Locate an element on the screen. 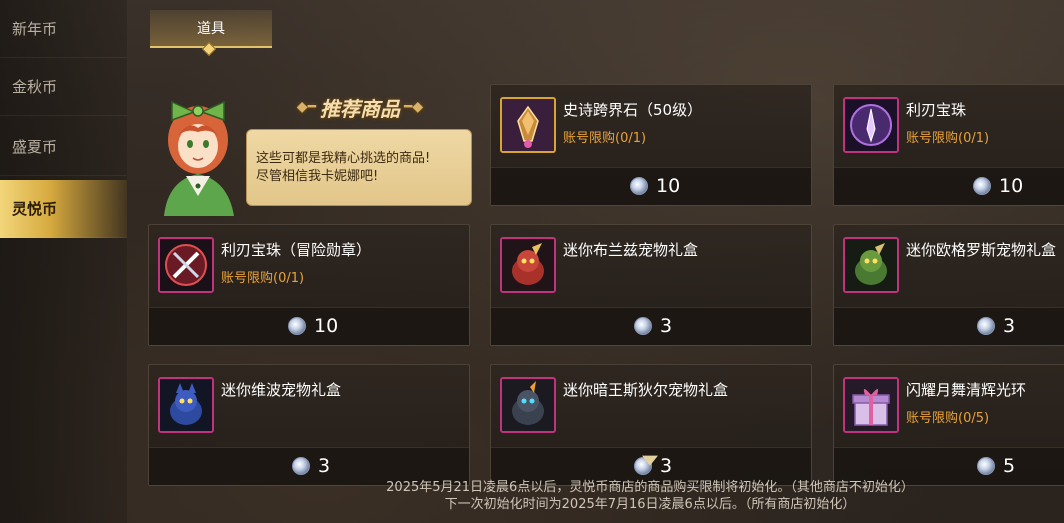 This screenshot has height=523, width=1064. speech-bubble: 这些可都是我精心挑选的商品! 尽管相信我卡妮娜吧! is located at coordinates (359, 167).